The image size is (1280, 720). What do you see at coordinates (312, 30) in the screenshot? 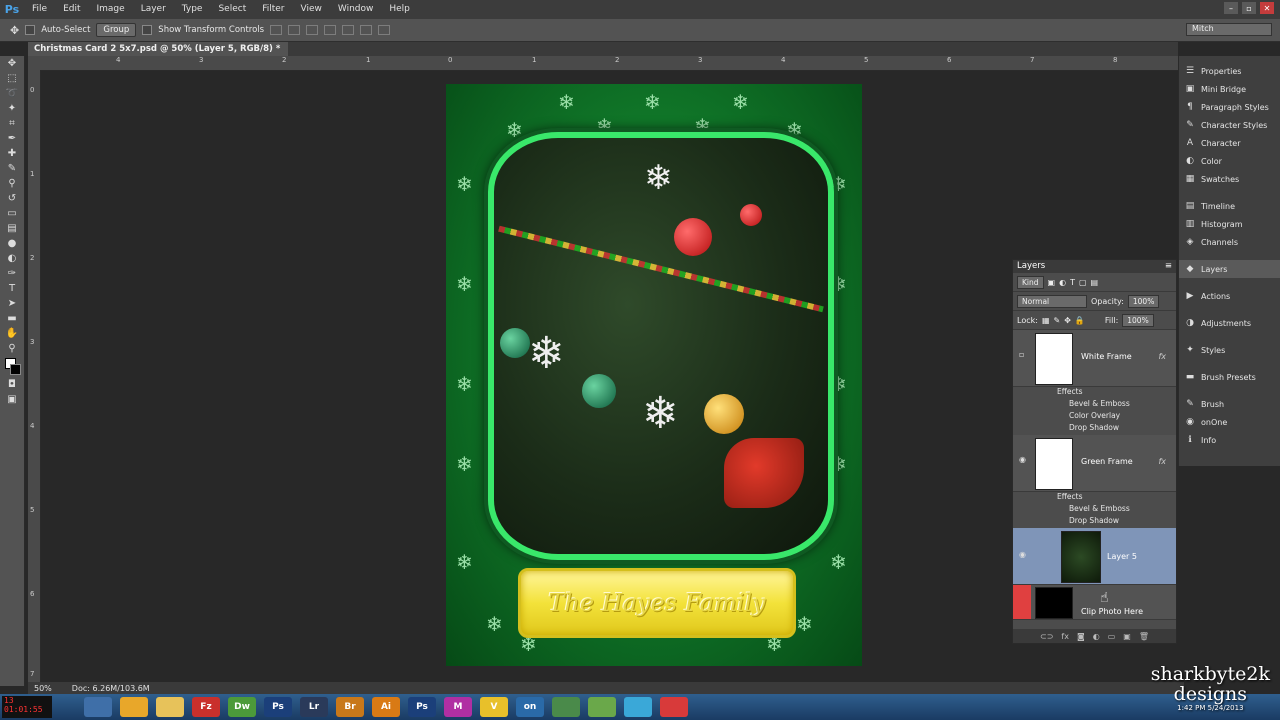
I see `align-bottom-icon` at bounding box center [312, 30].